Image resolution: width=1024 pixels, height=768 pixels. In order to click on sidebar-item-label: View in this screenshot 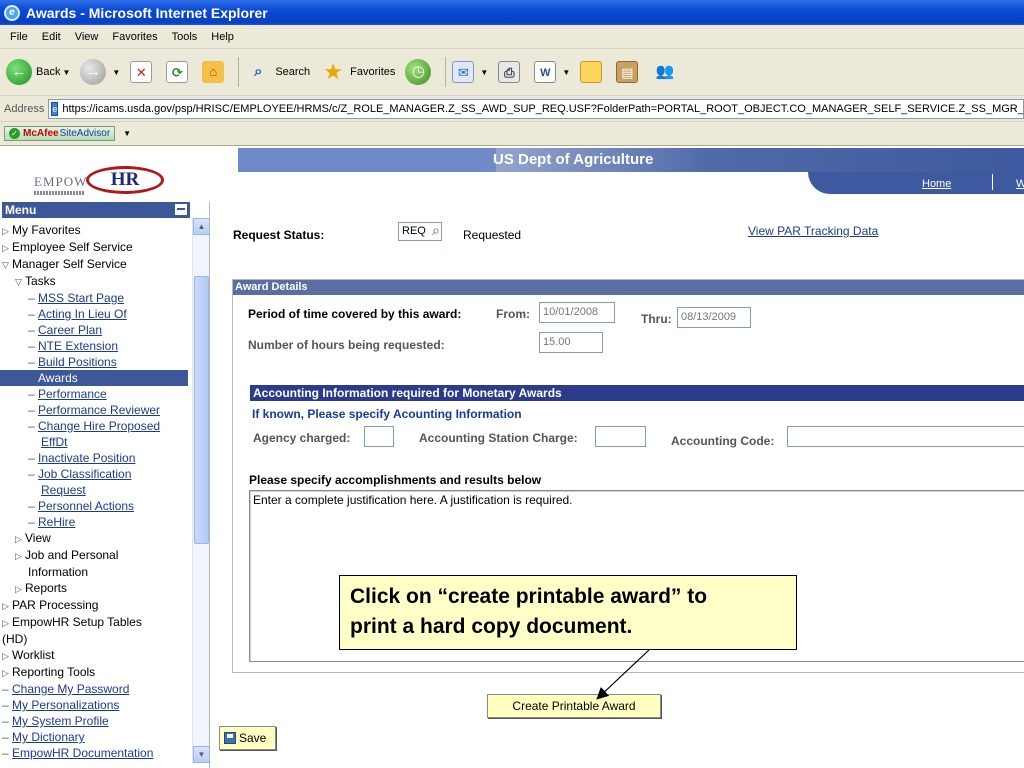, I will do `click(38, 538)`.